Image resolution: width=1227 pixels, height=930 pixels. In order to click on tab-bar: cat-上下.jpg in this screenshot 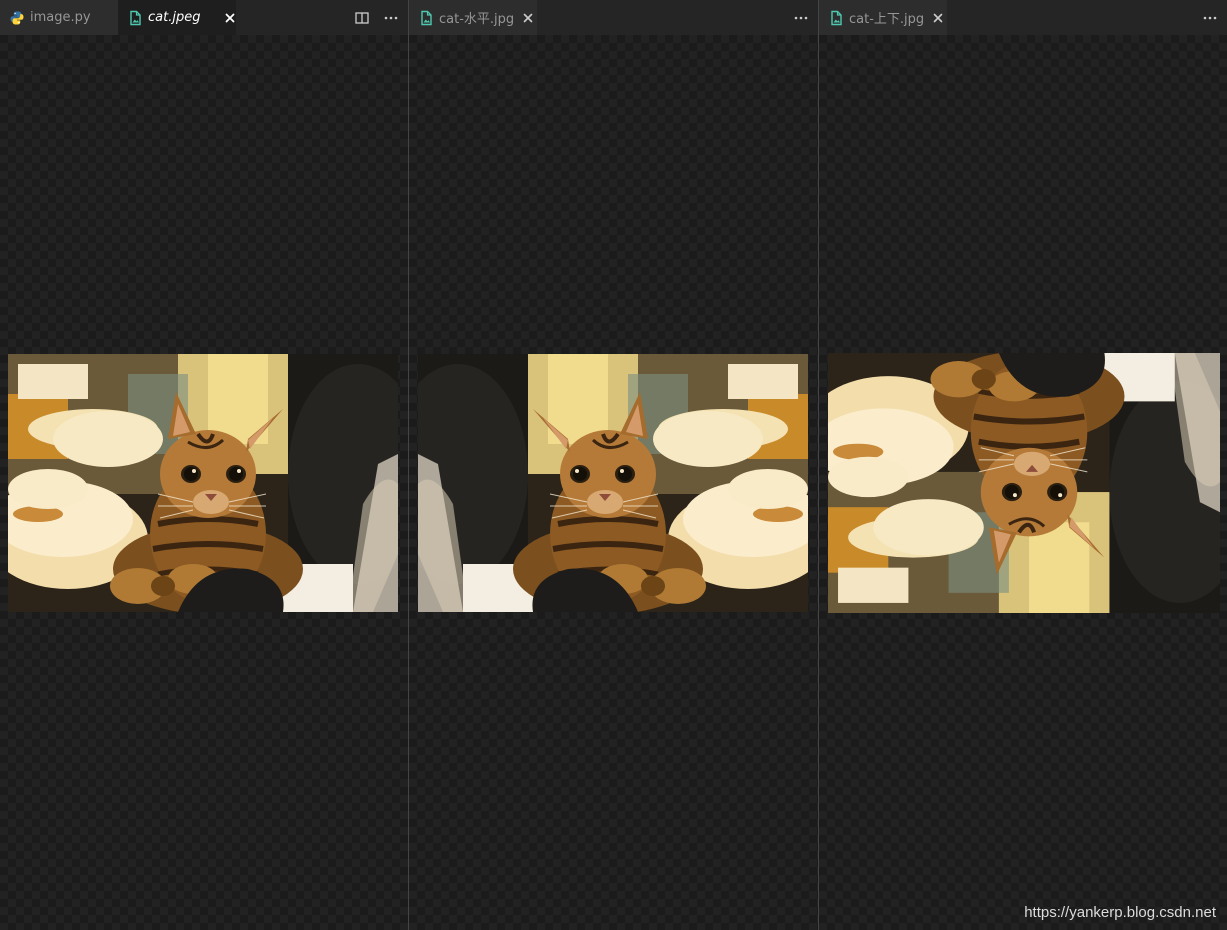, I will do `click(1023, 17)`.